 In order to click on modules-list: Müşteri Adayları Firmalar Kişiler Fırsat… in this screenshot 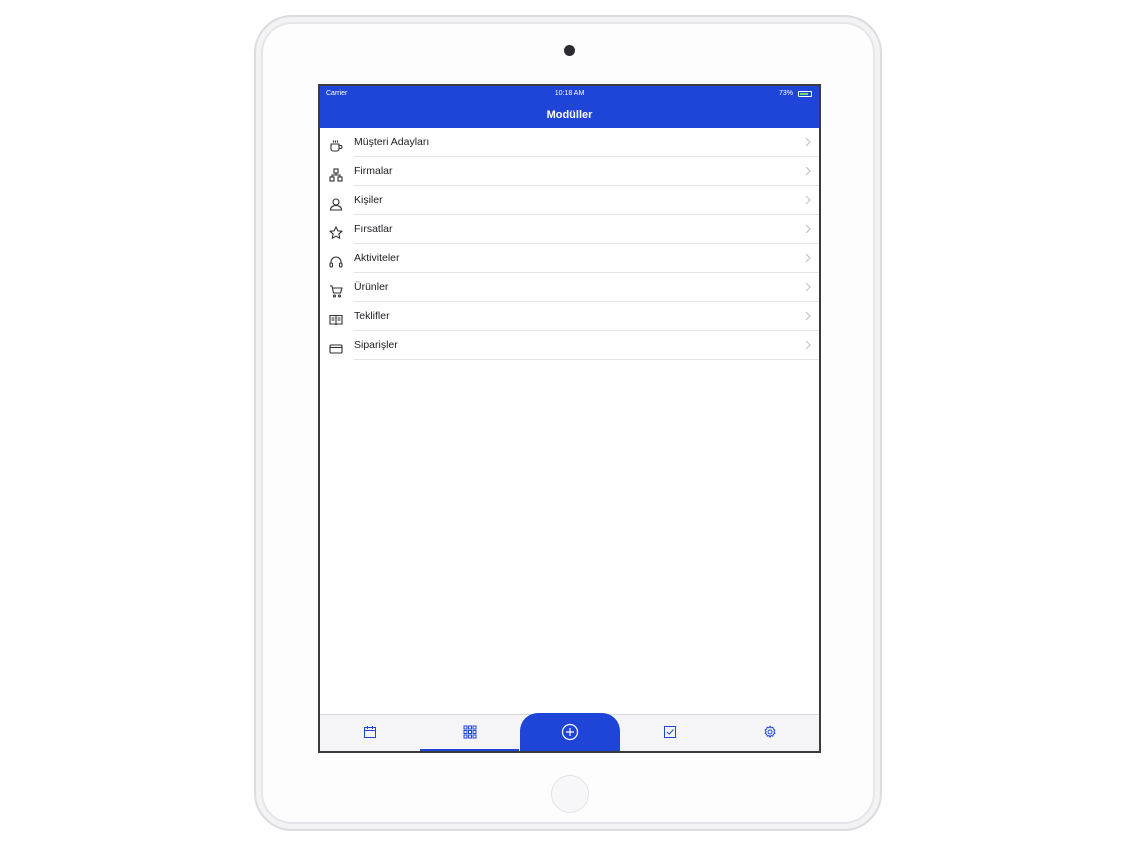, I will do `click(569, 244)`.